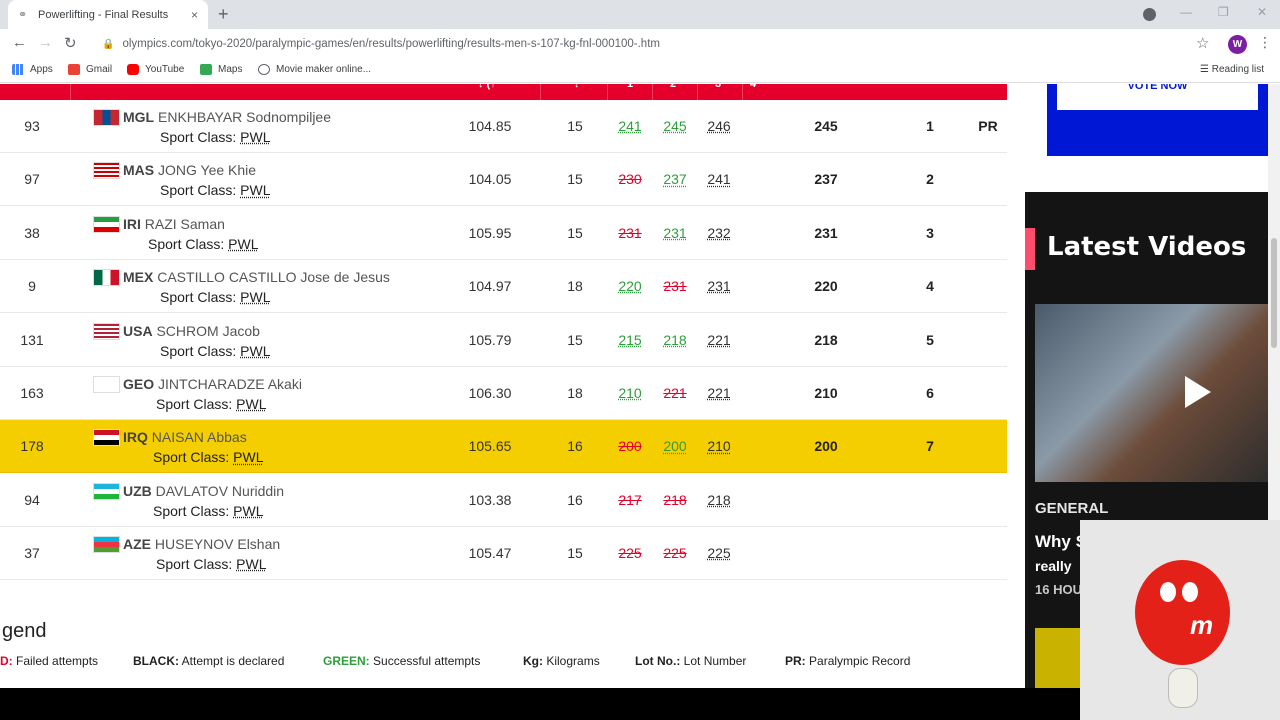 The image size is (1280, 720). I want to click on attempt-1: 231, so click(630, 233).